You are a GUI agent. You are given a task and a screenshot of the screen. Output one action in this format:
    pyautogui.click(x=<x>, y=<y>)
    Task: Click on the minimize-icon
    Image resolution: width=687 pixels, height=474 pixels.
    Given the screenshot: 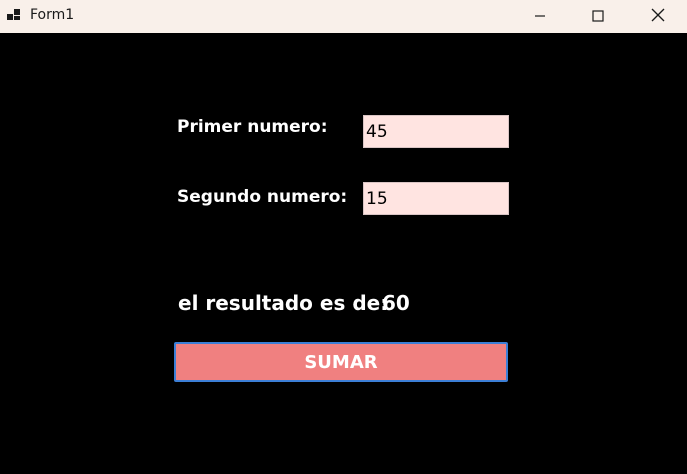 What is the action you would take?
    pyautogui.click(x=540, y=16)
    